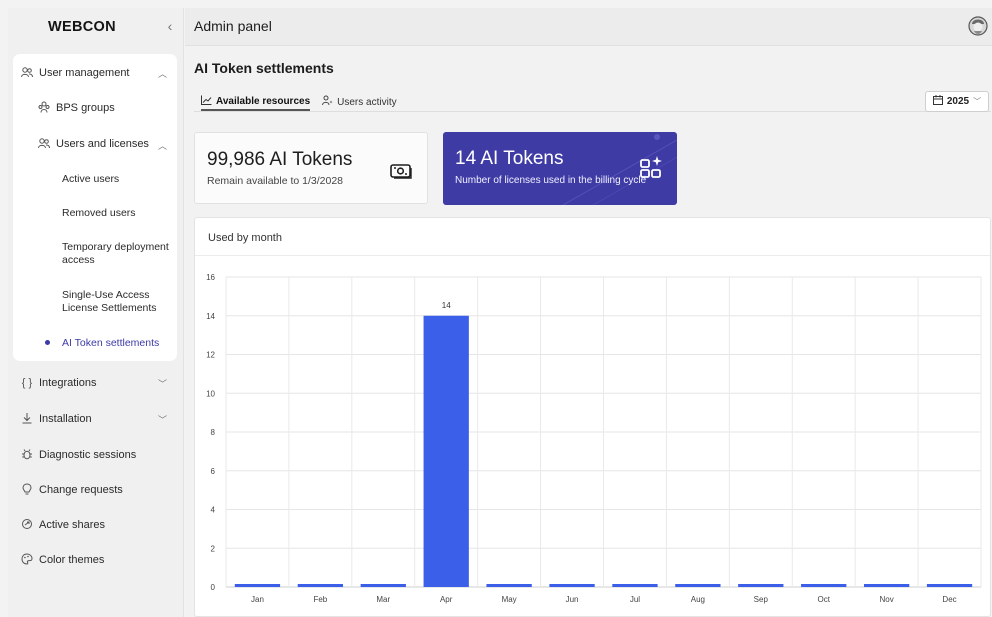 This screenshot has height=617, width=992. I want to click on nav-active-shares-label: Active shares, so click(72, 525).